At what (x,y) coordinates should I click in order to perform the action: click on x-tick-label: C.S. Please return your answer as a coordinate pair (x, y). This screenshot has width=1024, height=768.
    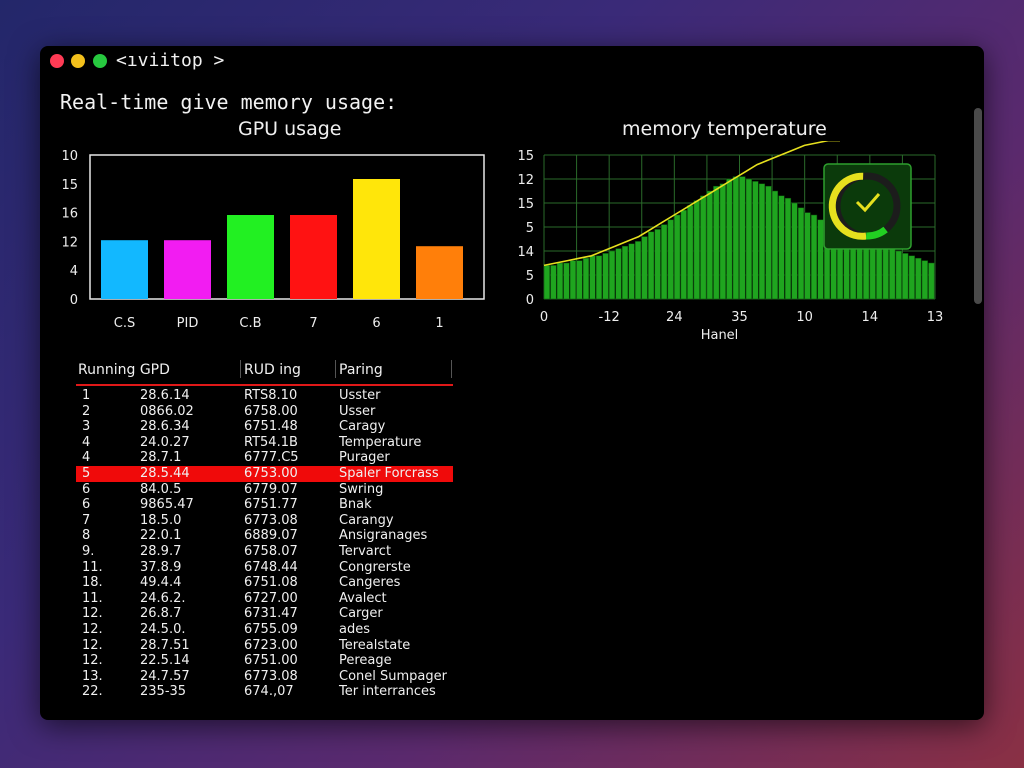
    Looking at the image, I should click on (124, 323).